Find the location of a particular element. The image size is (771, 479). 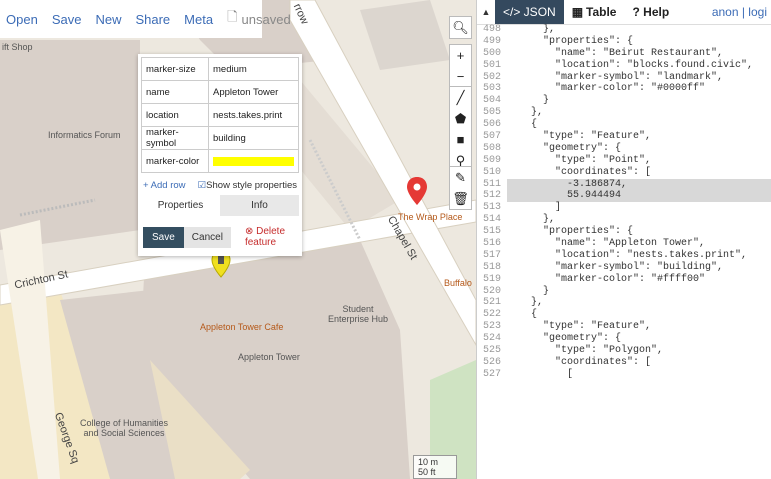

tab-help: ? Help is located at coordinates (650, 12).